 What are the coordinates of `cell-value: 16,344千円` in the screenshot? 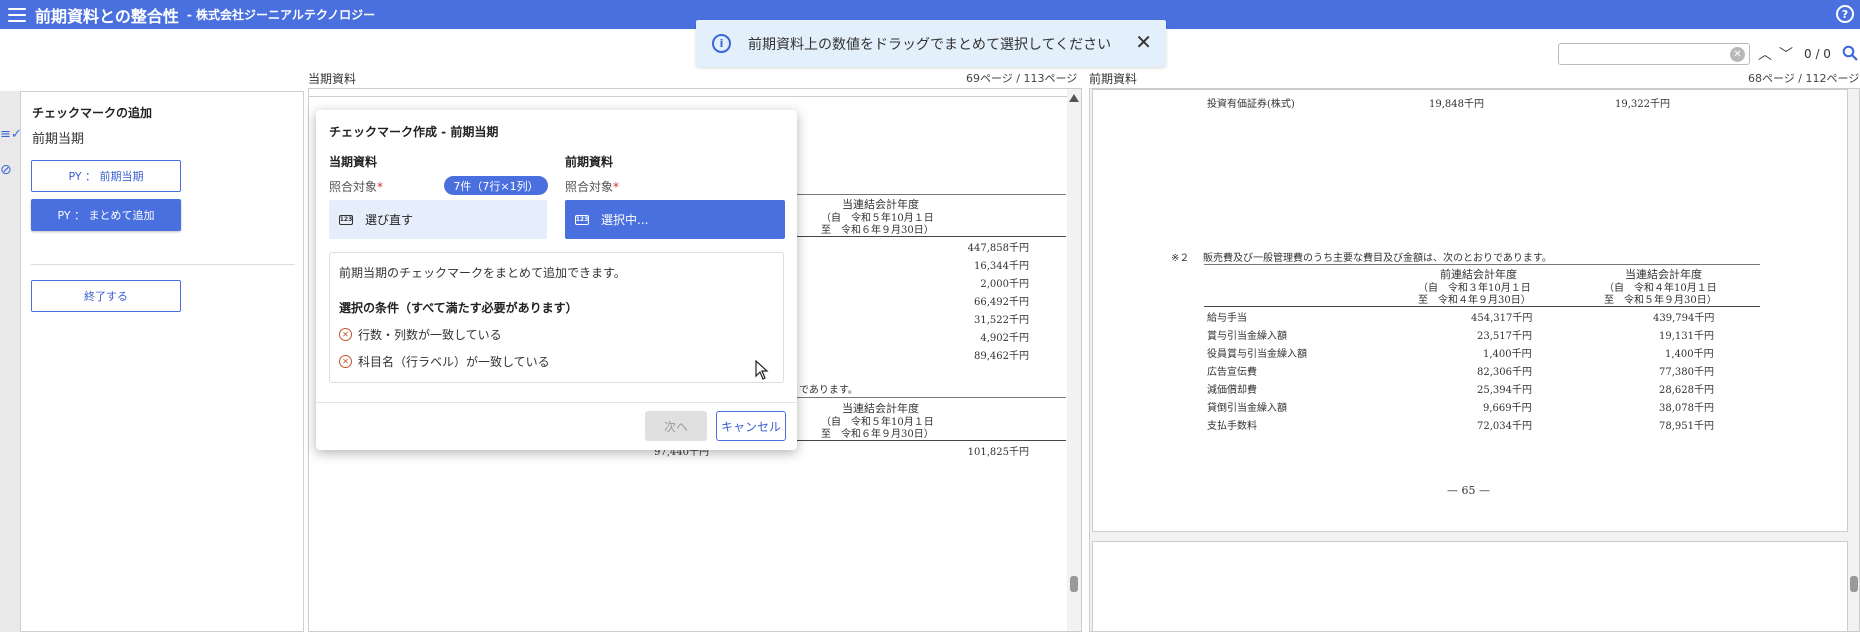 It's located at (1001, 264).